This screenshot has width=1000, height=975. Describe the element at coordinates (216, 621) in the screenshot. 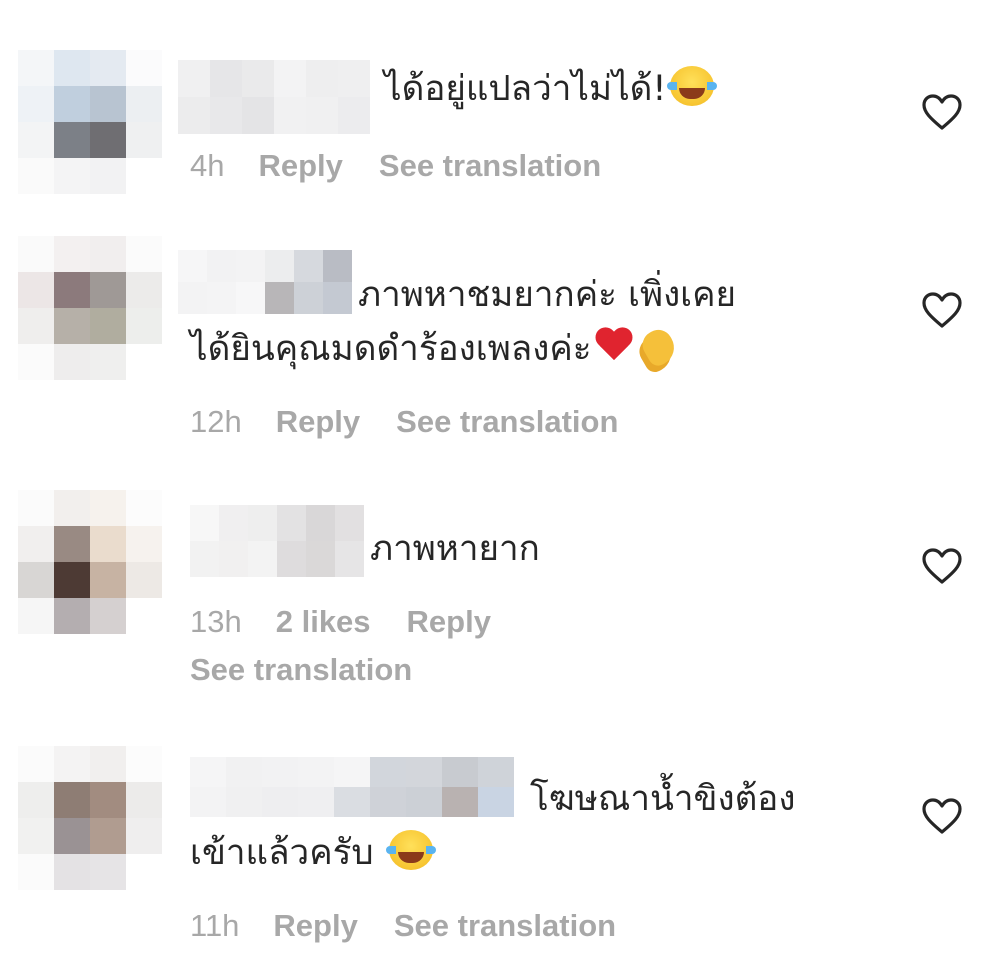

I see `comment-time: 13h` at that location.